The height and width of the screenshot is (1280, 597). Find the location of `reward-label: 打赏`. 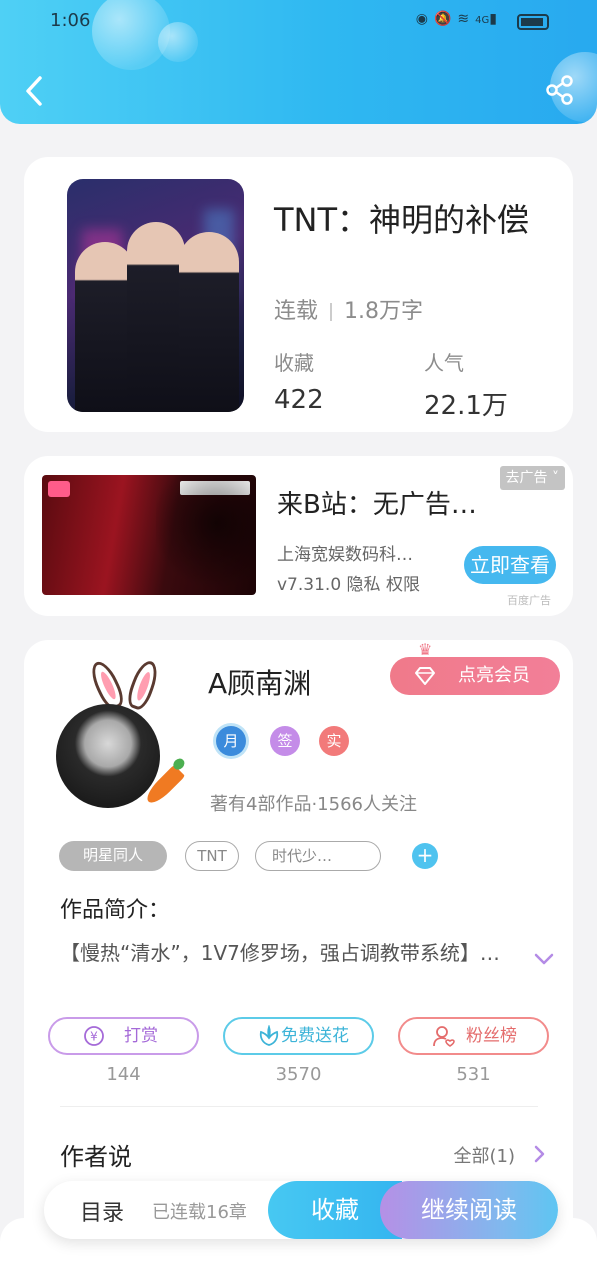

reward-label: 打赏 is located at coordinates (141, 1036).